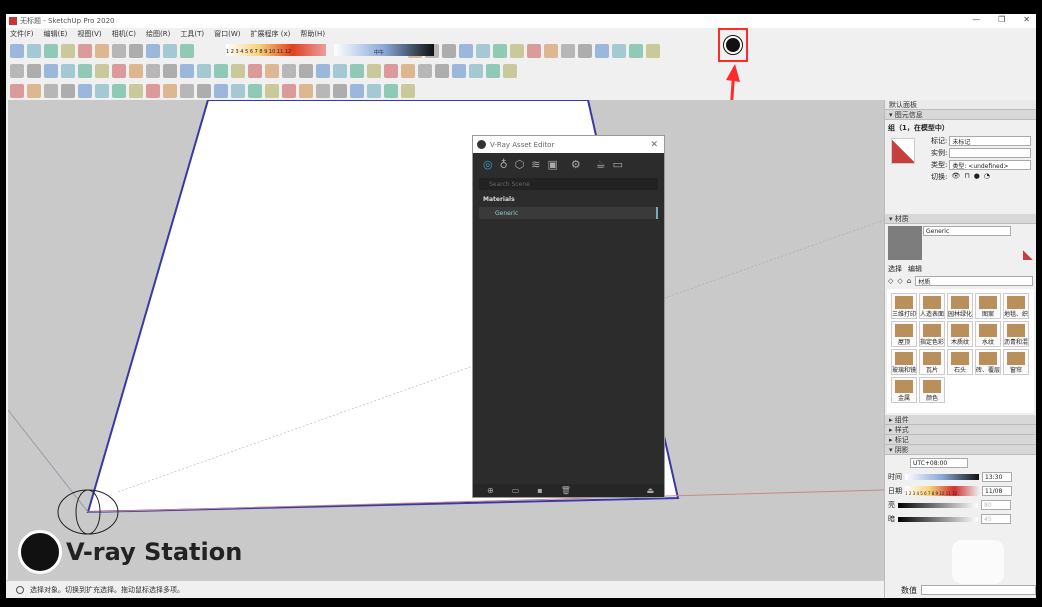  What do you see at coordinates (1028, 255) in the screenshot?
I see `default-material-icon` at bounding box center [1028, 255].